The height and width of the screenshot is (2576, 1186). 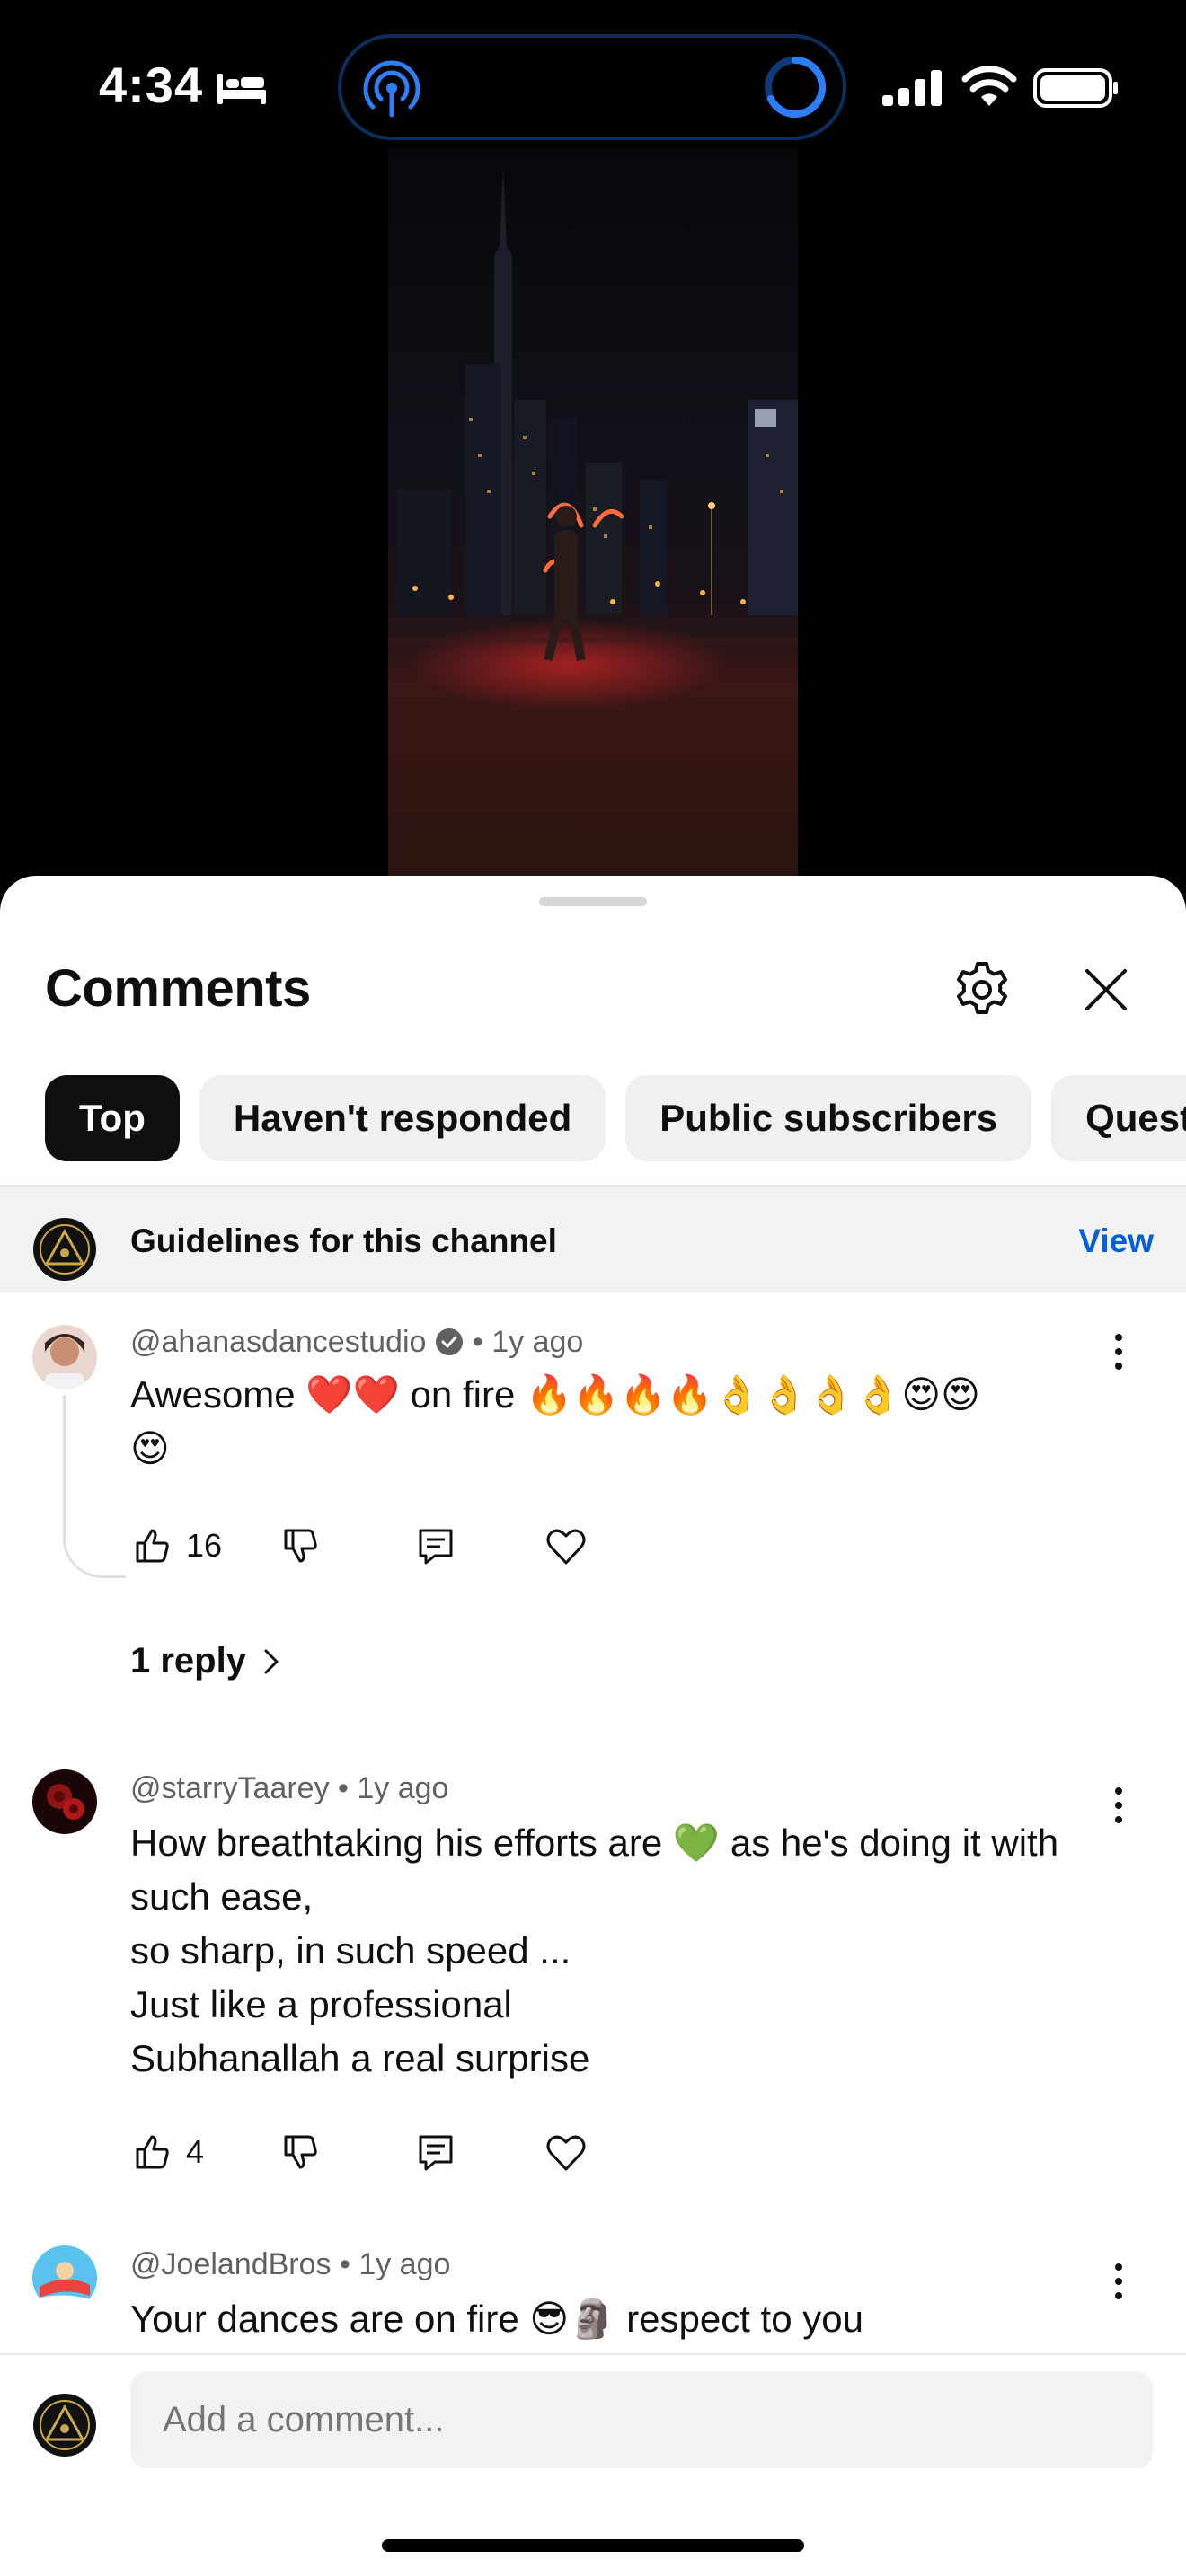 What do you see at coordinates (178, 988) in the screenshot?
I see `sheet-title: Comments` at bounding box center [178, 988].